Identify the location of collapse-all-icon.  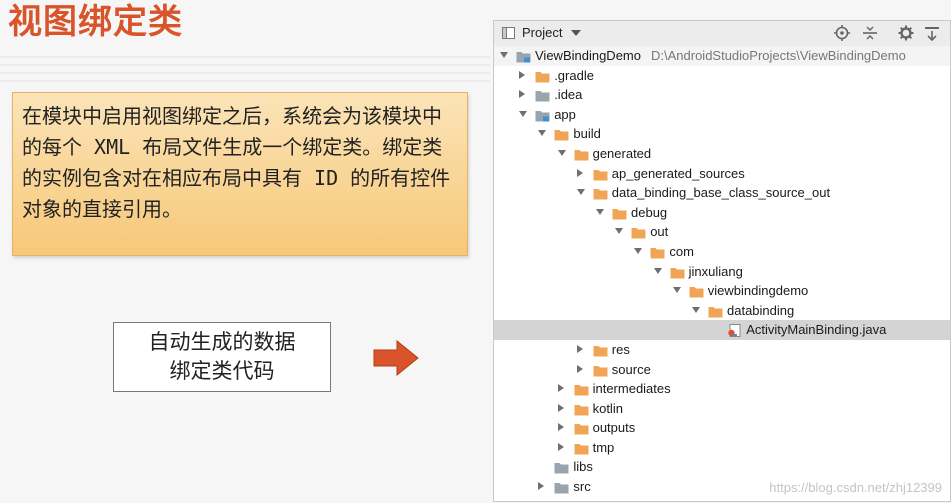
(870, 33).